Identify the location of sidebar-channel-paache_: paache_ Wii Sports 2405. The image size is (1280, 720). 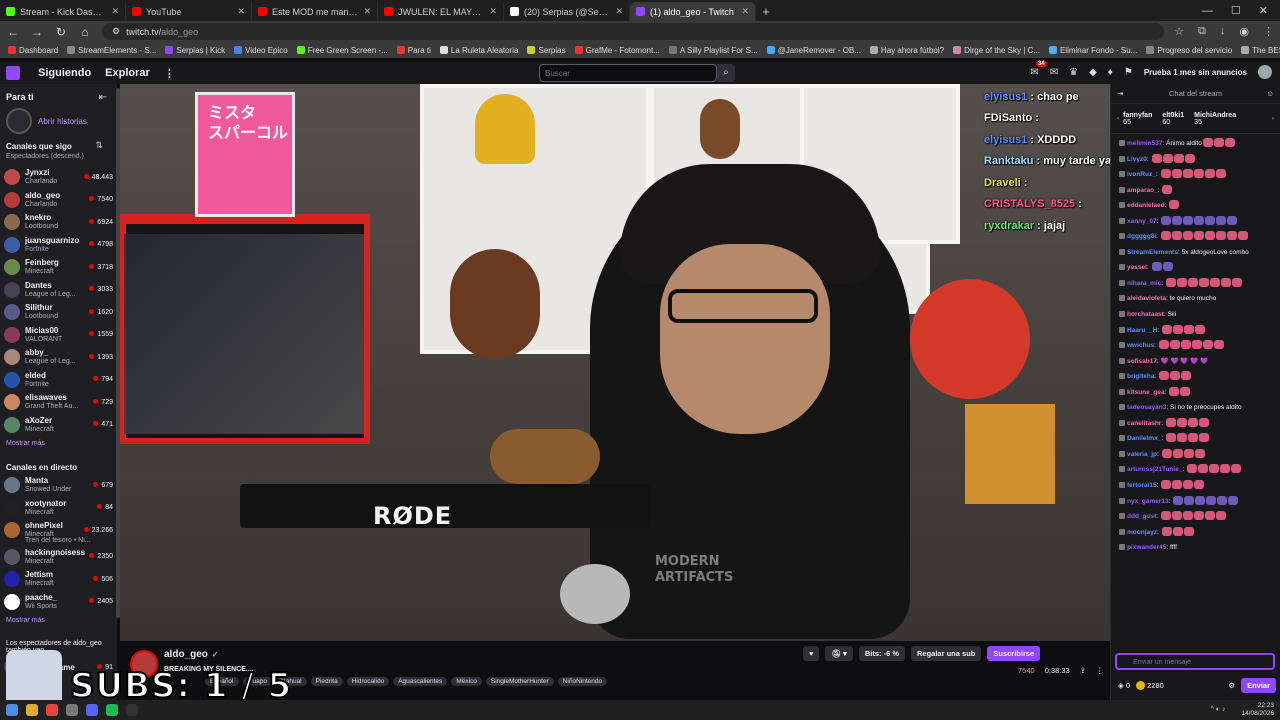
(58, 602).